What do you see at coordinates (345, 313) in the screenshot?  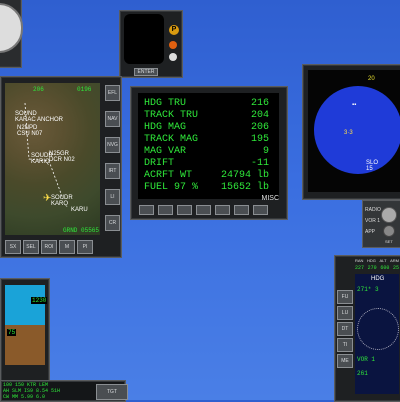 I see `pfd-side-button: LU` at bounding box center [345, 313].